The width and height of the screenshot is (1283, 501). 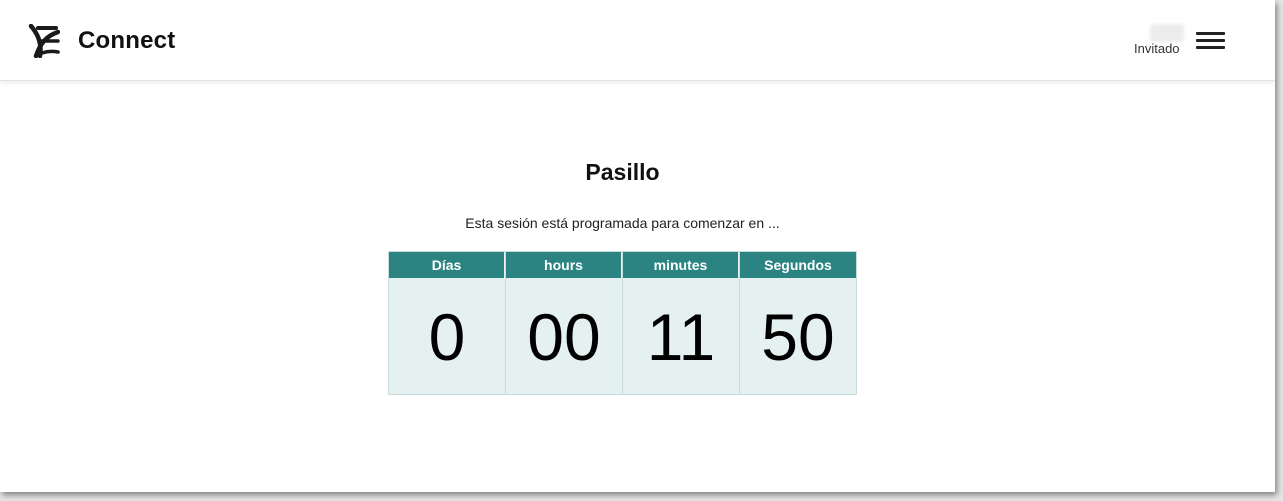 I want to click on connect-logo-icon, so click(x=44, y=41).